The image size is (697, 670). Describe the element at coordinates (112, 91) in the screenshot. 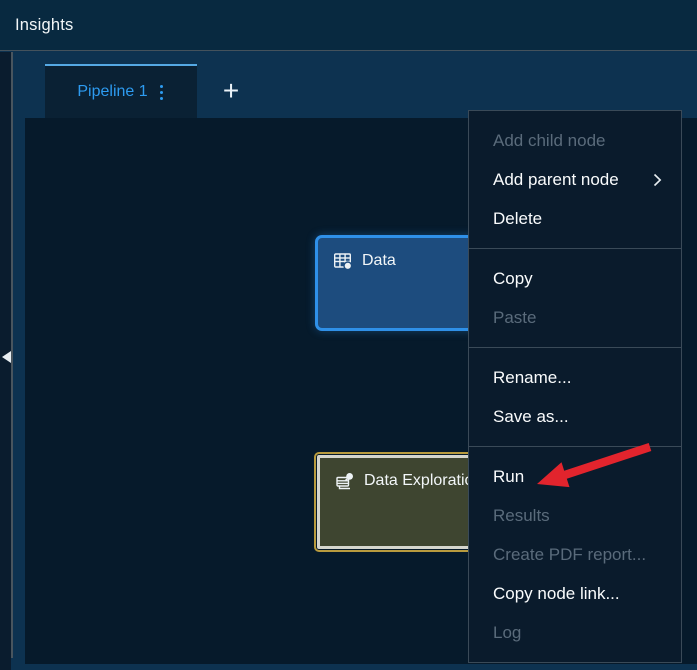

I see `tab-label: Pipeline 1` at that location.